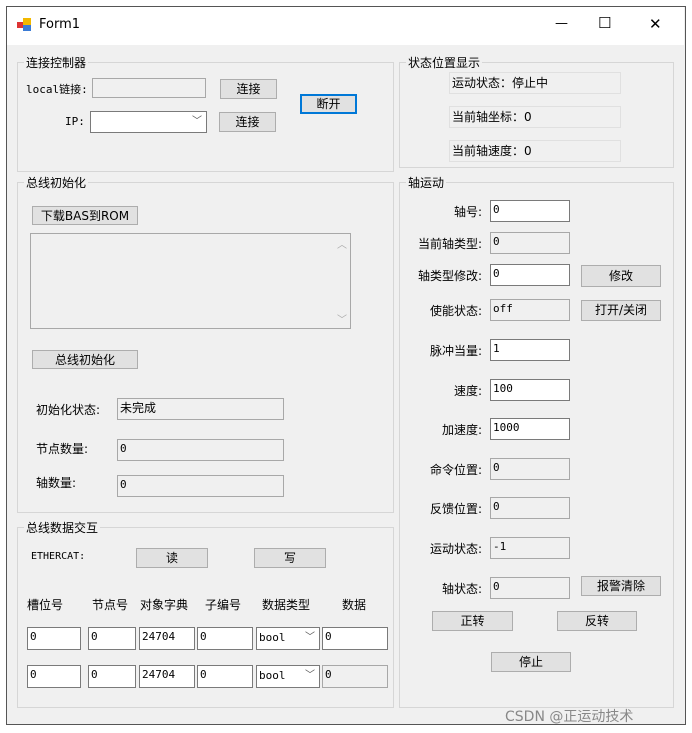 The height and width of the screenshot is (733, 692). I want to click on axis-field-value: 100, so click(530, 390).